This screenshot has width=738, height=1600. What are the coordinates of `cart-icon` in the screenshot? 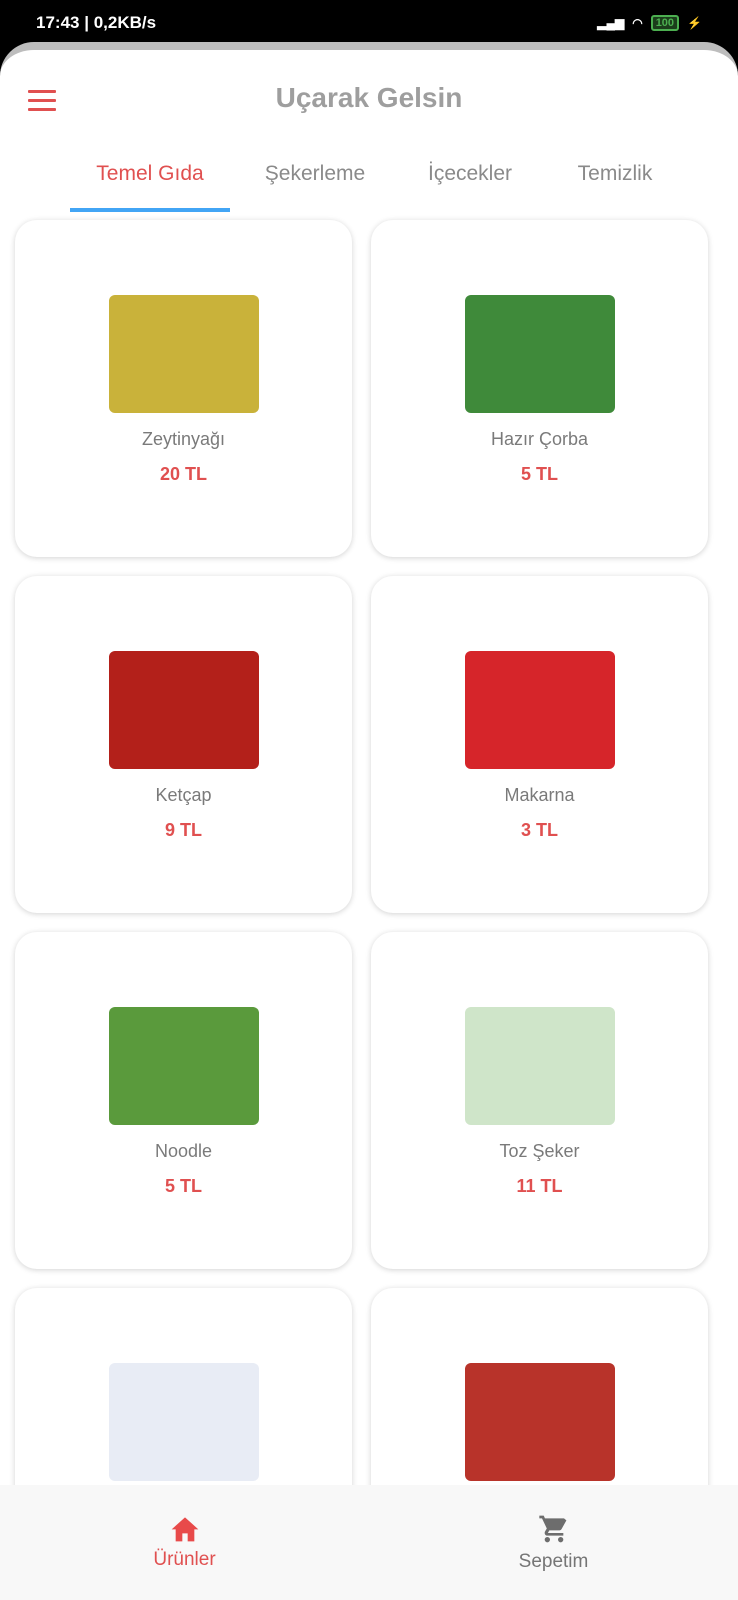 It's located at (552, 1529).